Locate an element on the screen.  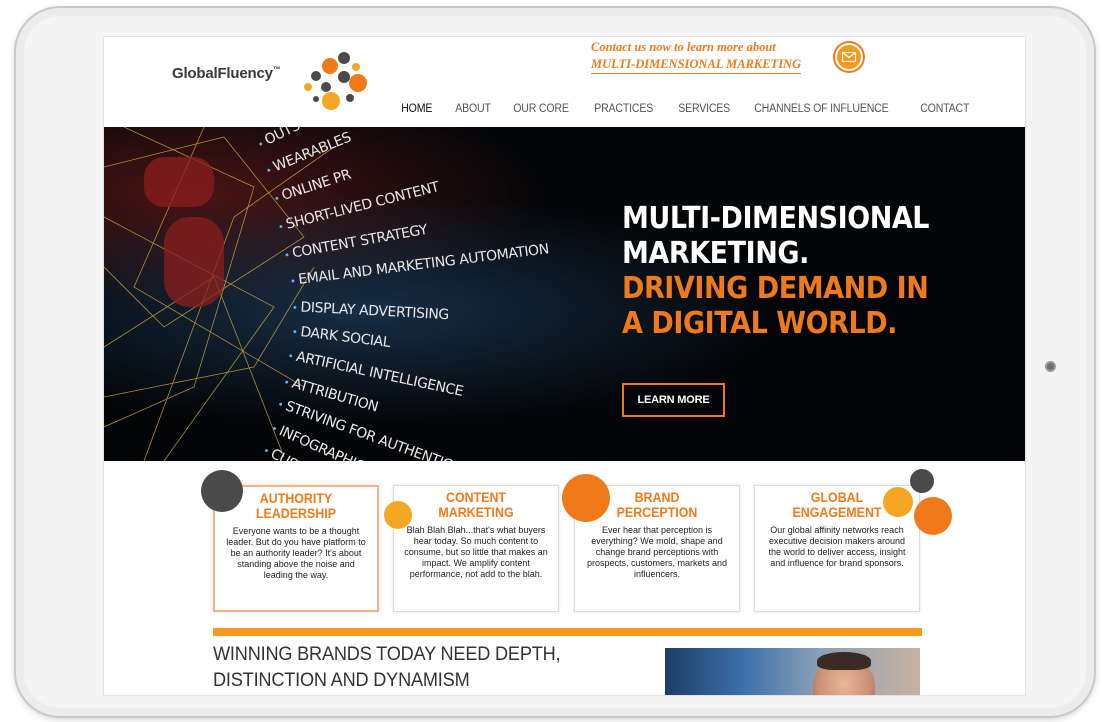
card-title: AUTHORITY LEADERSHIP is located at coordinates (296, 506).